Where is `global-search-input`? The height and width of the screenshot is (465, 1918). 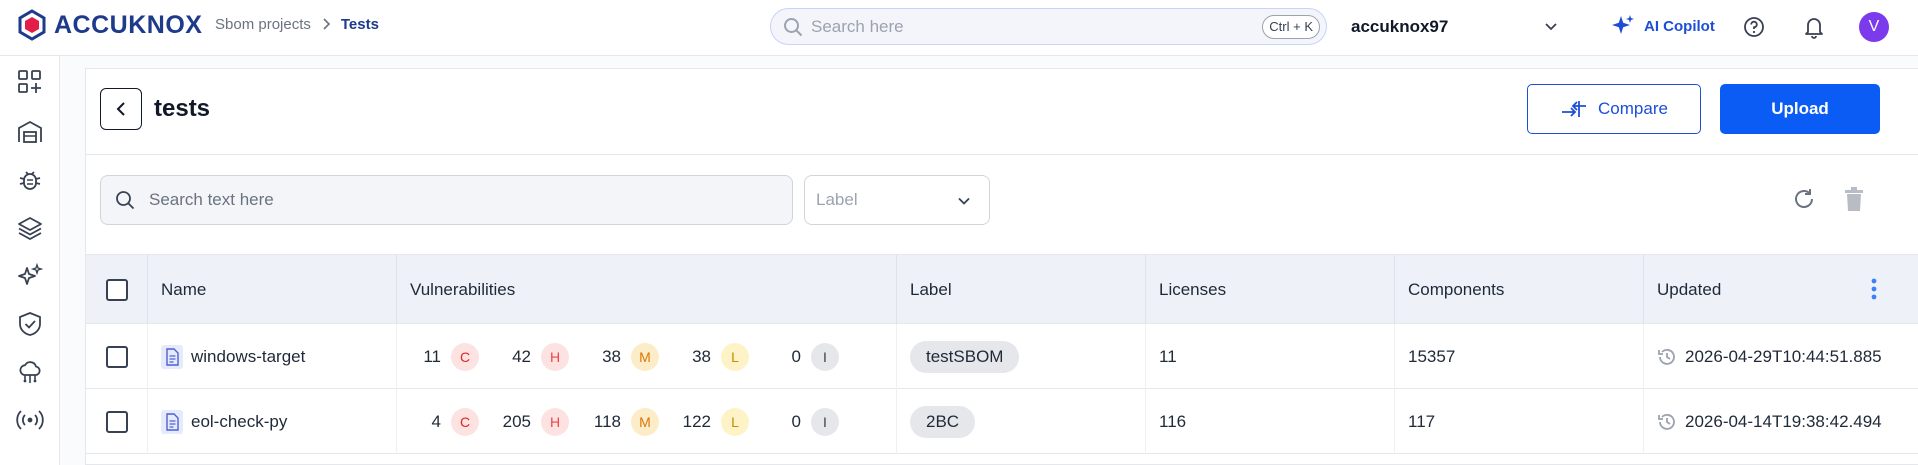
global-search-input is located at coordinates (1031, 26).